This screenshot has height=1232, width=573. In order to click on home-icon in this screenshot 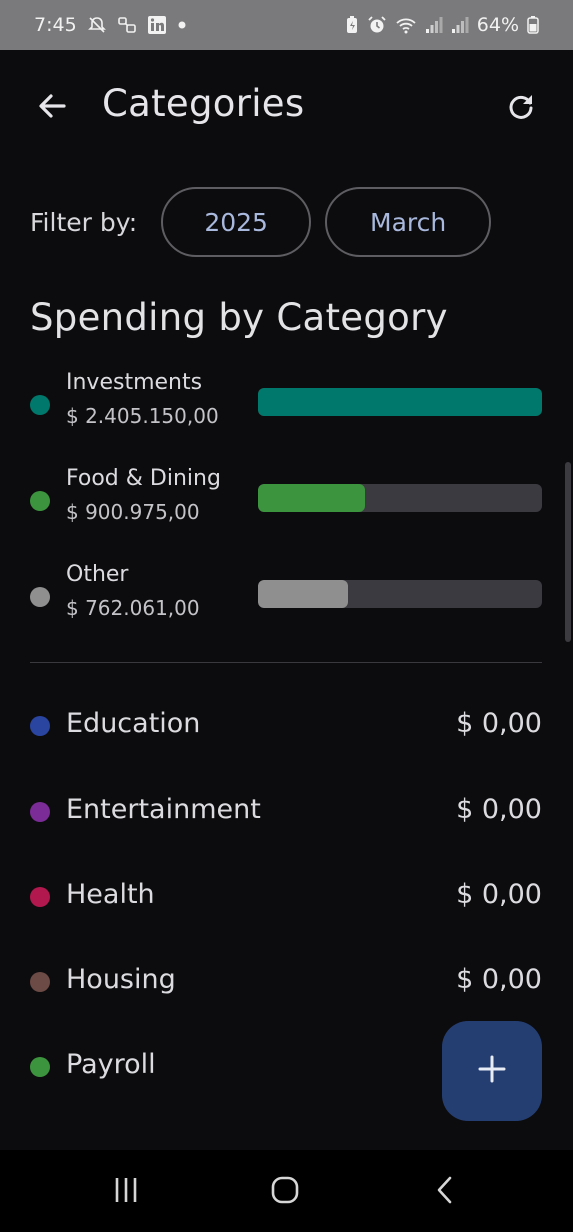, I will do `click(285, 1192)`.